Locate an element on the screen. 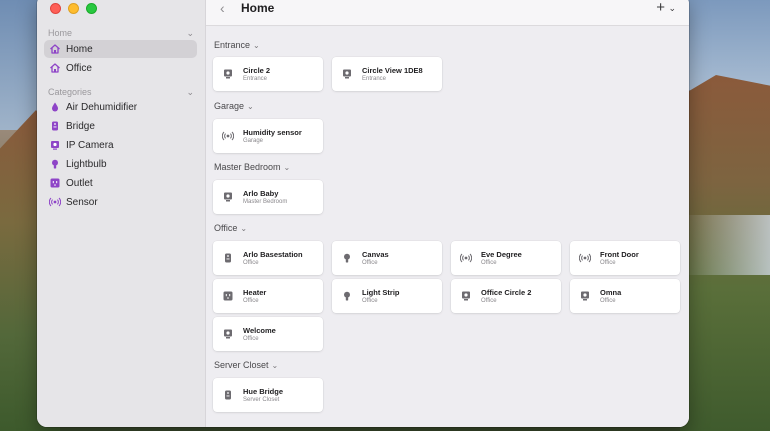 This screenshot has width=770, height=431. group-header-entrance: Entrance ⌄ is located at coordinates (237, 45).